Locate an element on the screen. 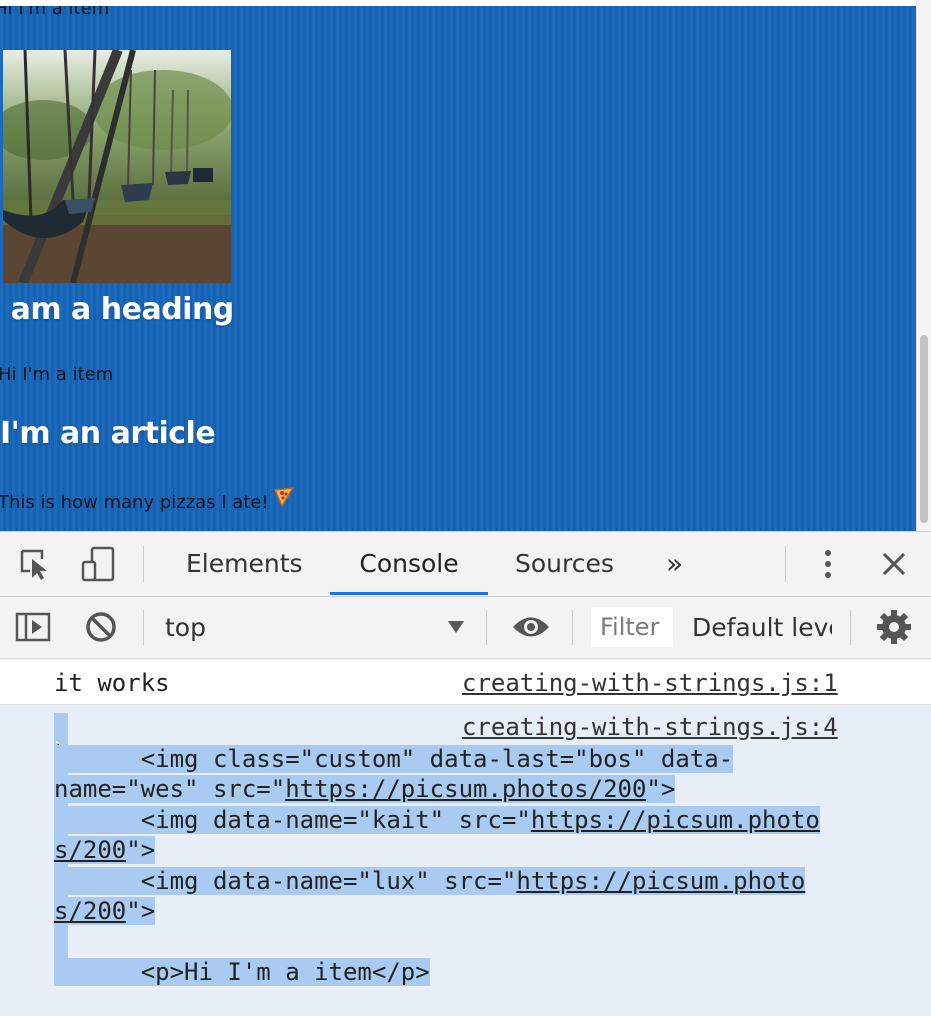 This screenshot has height=1016, width=931. context-selector: top is located at coordinates (185, 627).